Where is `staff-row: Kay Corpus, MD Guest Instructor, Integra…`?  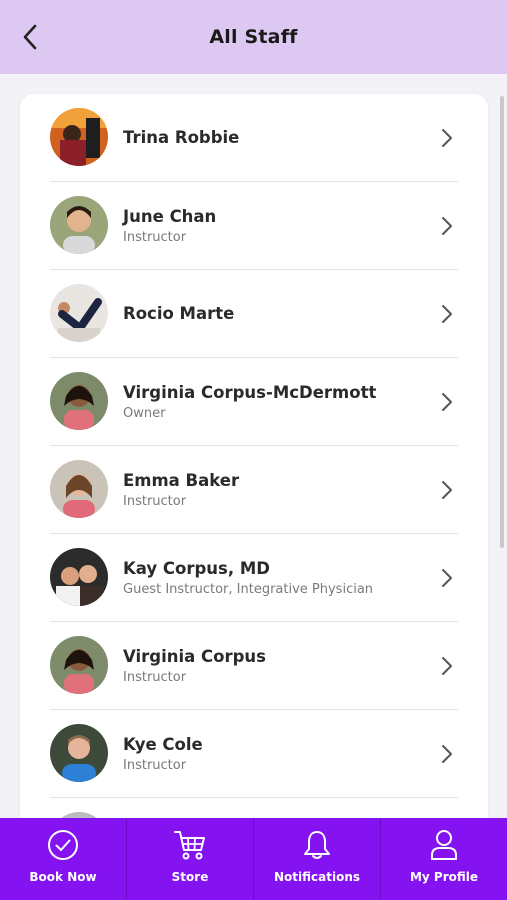
staff-row: Kay Corpus, MD Guest Instructor, Integra… is located at coordinates (254, 578).